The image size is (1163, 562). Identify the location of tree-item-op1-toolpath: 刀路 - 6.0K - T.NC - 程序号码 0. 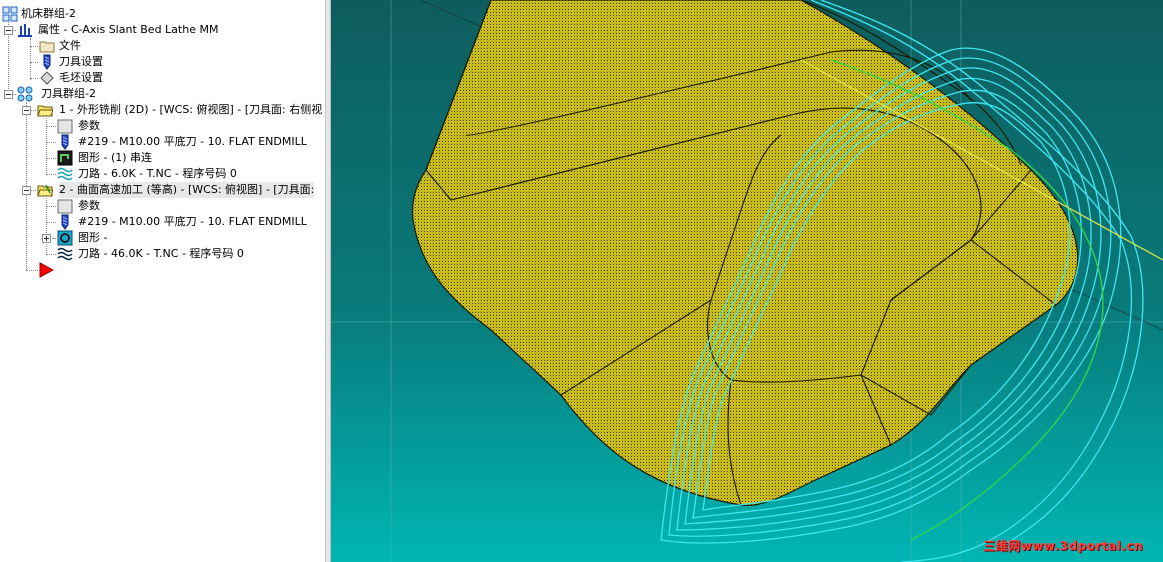
(177, 174).